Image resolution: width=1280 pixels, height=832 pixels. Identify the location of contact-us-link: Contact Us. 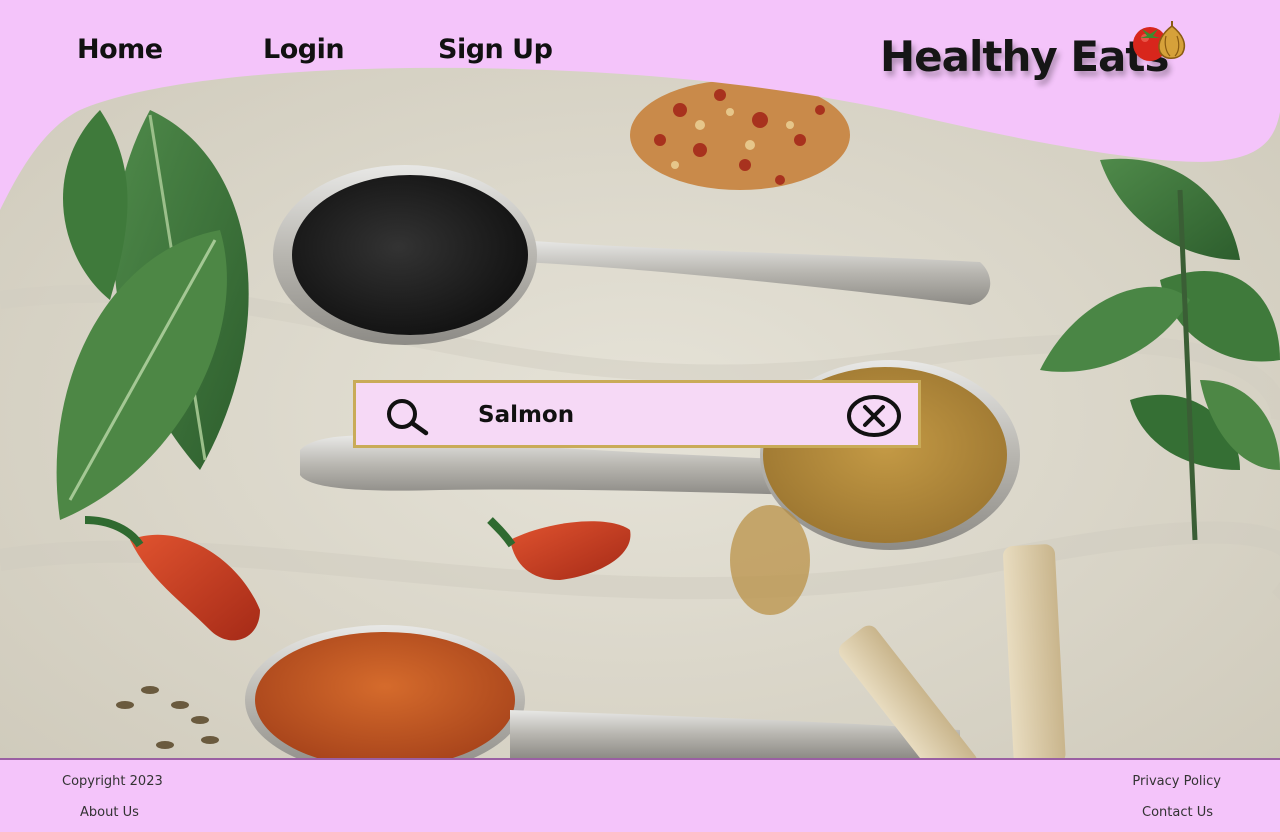
(1177, 812).